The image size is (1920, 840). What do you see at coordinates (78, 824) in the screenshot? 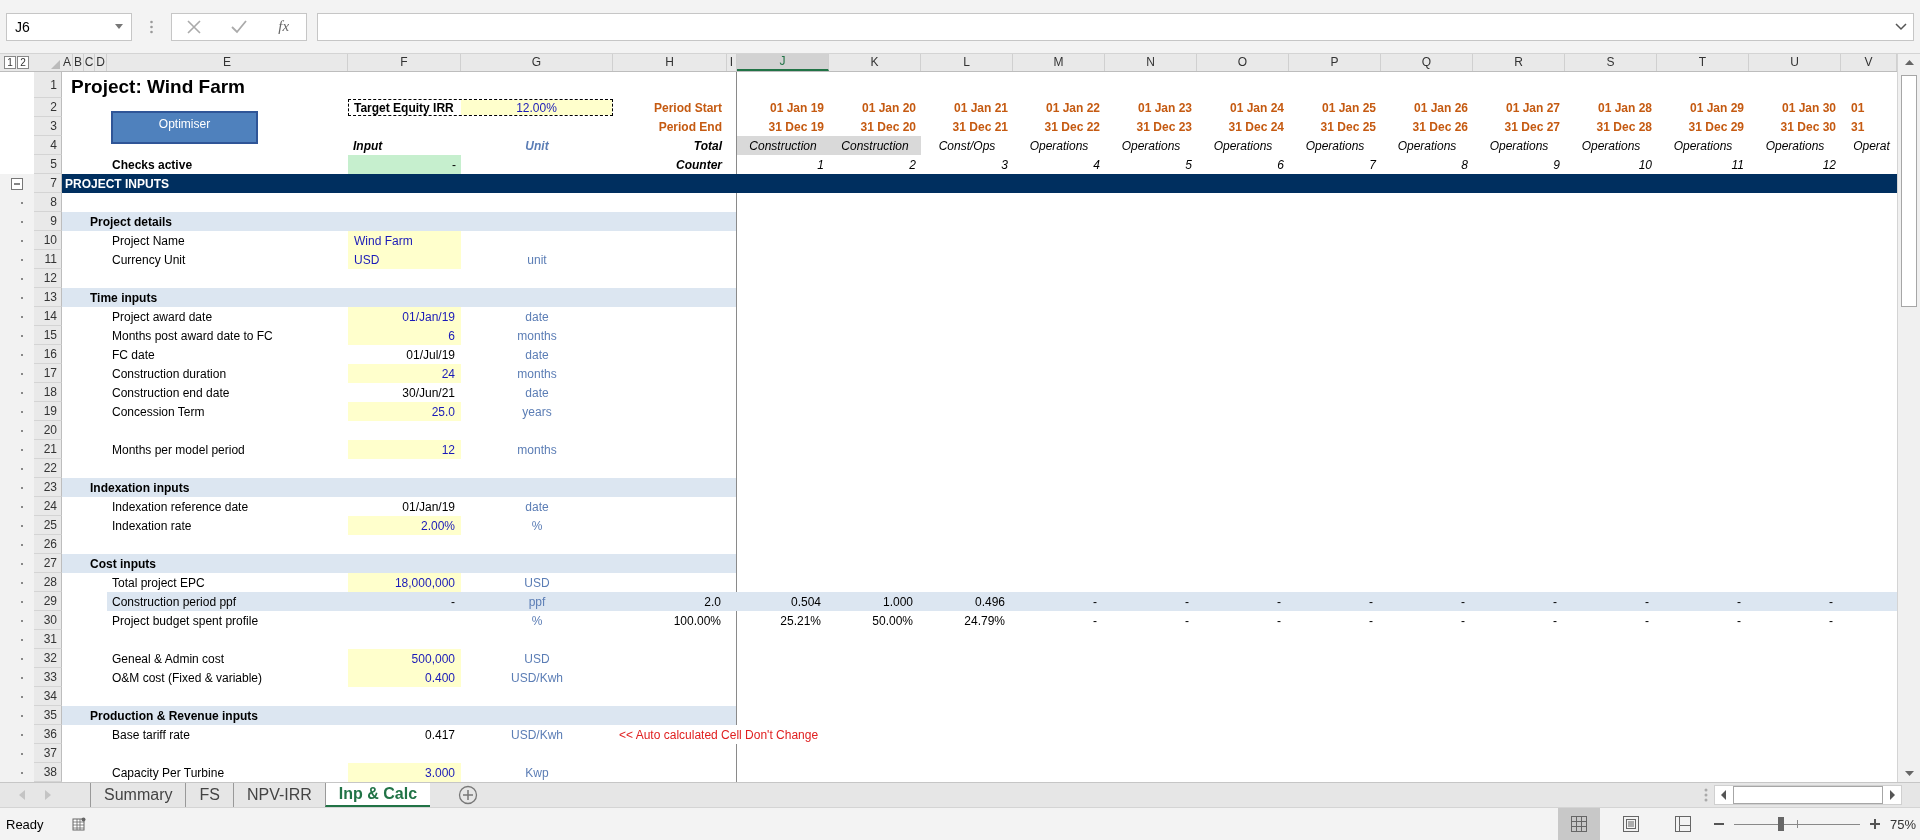
I see `table-icon` at bounding box center [78, 824].